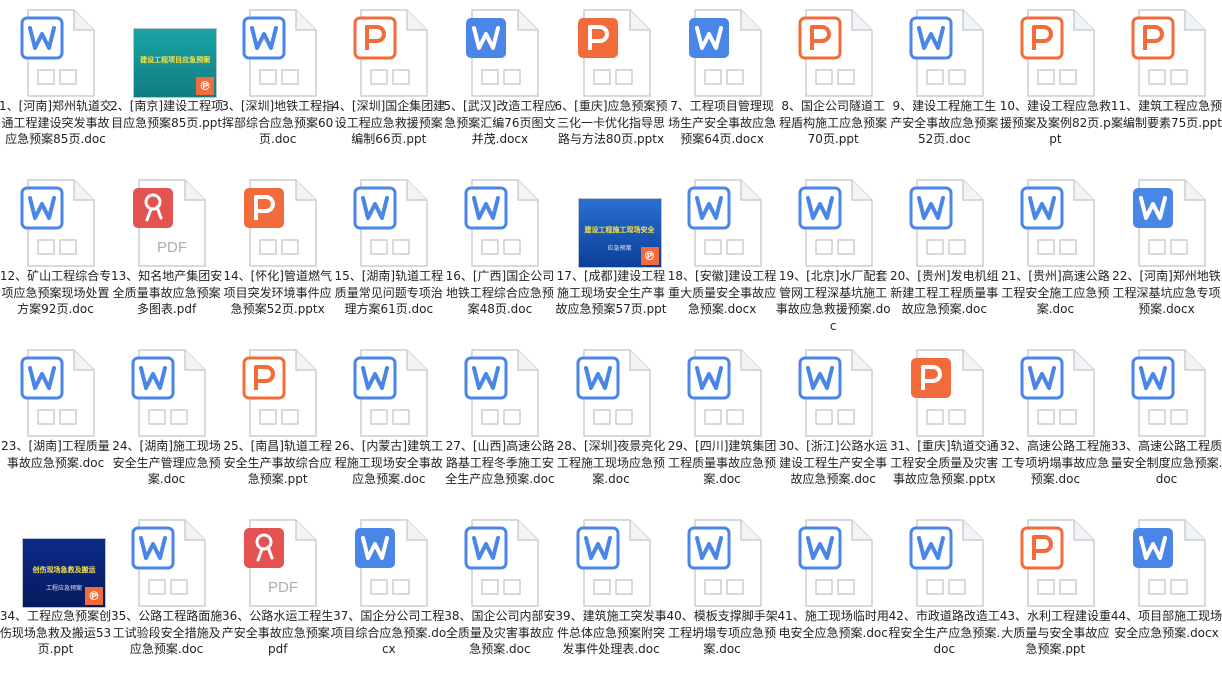 The width and height of the screenshot is (1222, 683). What do you see at coordinates (56, 122) in the screenshot?
I see `file-name-label: 1、[河南]郑州轨道交通工程建设突发事故应急预案85页.doc` at bounding box center [56, 122].